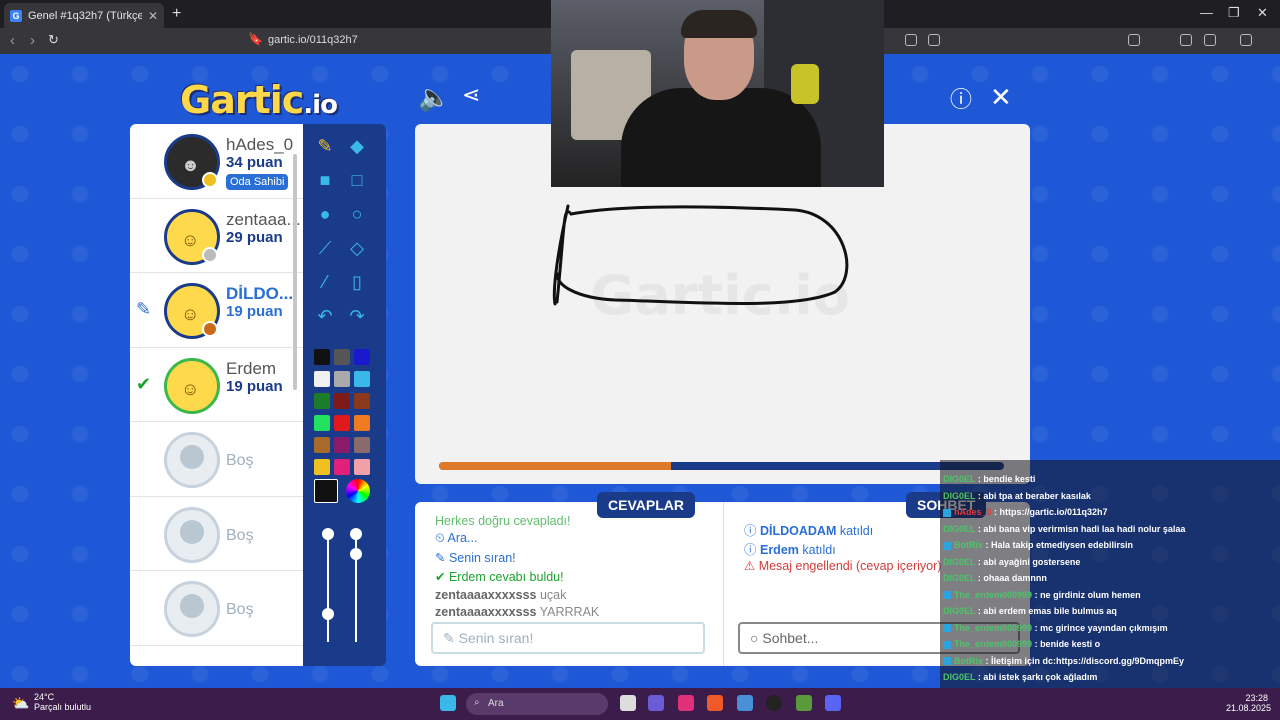 Image resolution: width=1280 pixels, height=720 pixels. I want to click on teams-icon, so click(656, 703).